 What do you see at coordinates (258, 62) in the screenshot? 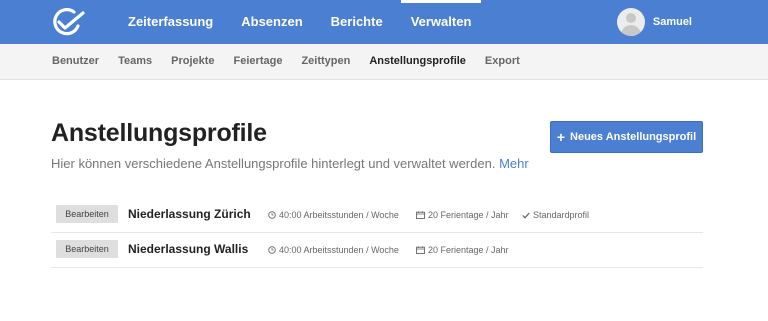
I see `subnav-feiertage: Feiertage` at bounding box center [258, 62].